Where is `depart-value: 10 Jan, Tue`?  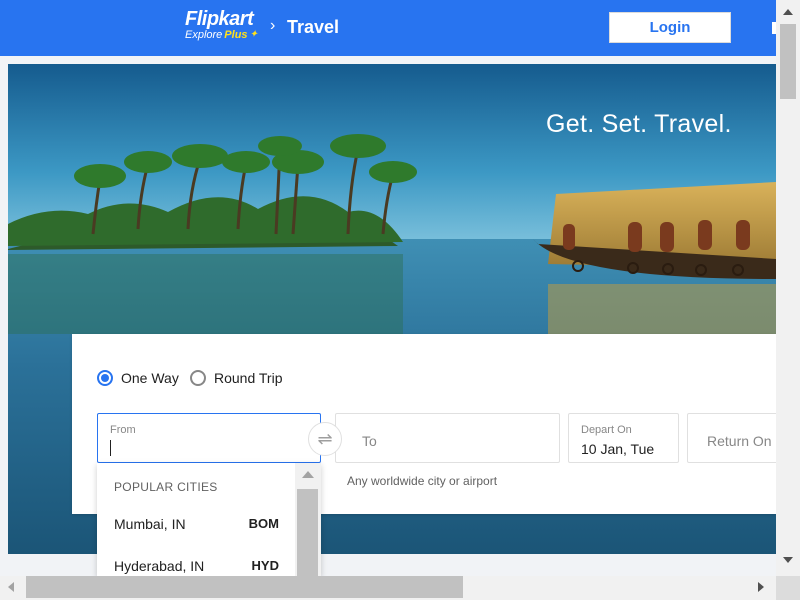
depart-value: 10 Jan, Tue is located at coordinates (618, 449).